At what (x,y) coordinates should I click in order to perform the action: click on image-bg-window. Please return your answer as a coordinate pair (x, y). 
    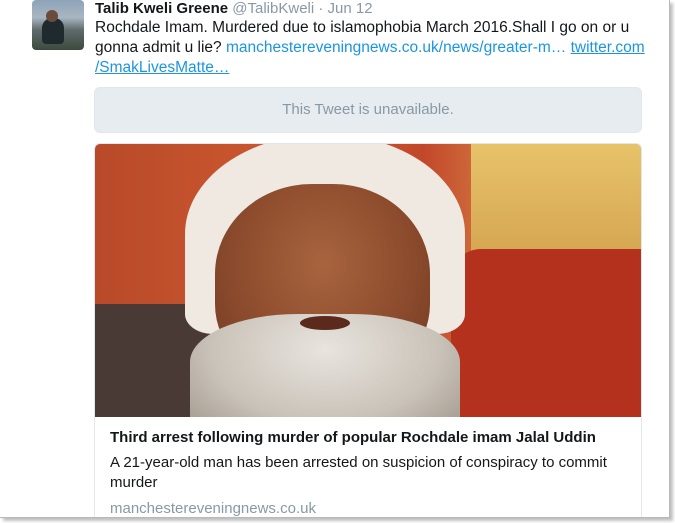
    Looking at the image, I should click on (556, 199).